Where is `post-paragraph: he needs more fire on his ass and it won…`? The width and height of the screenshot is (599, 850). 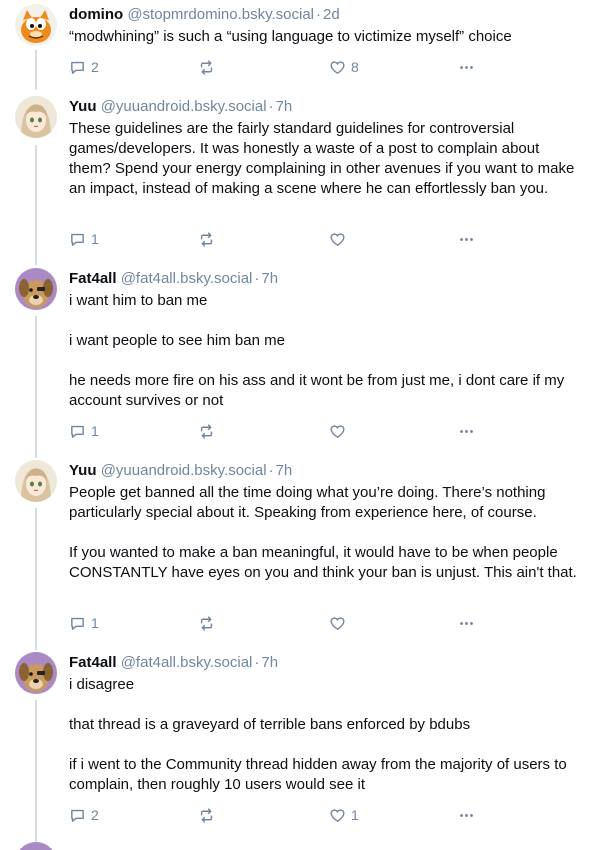 post-paragraph: he needs more fire on his ass and it won… is located at coordinates (317, 390).